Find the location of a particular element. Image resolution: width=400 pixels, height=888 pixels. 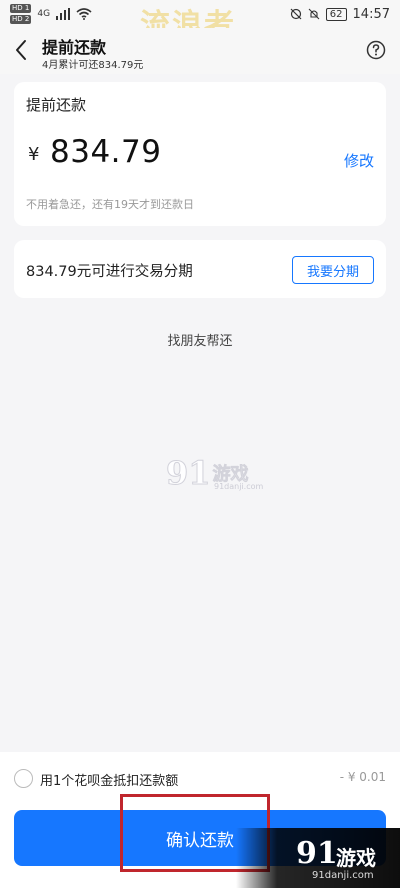

card-title: 提前还款 is located at coordinates (56, 105).